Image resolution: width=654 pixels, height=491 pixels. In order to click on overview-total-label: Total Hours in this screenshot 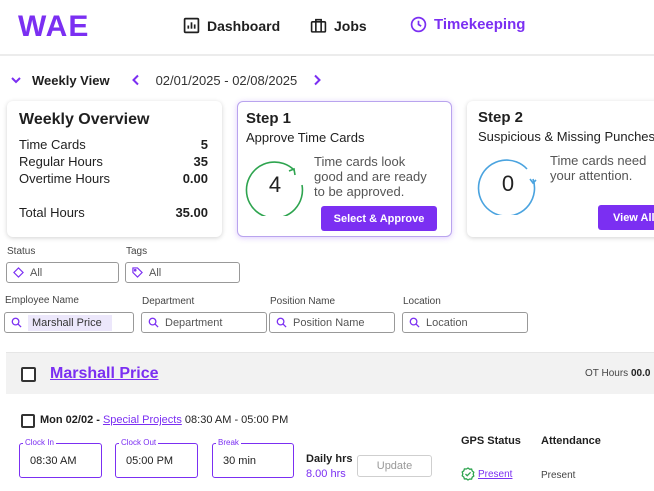, I will do `click(52, 212)`.